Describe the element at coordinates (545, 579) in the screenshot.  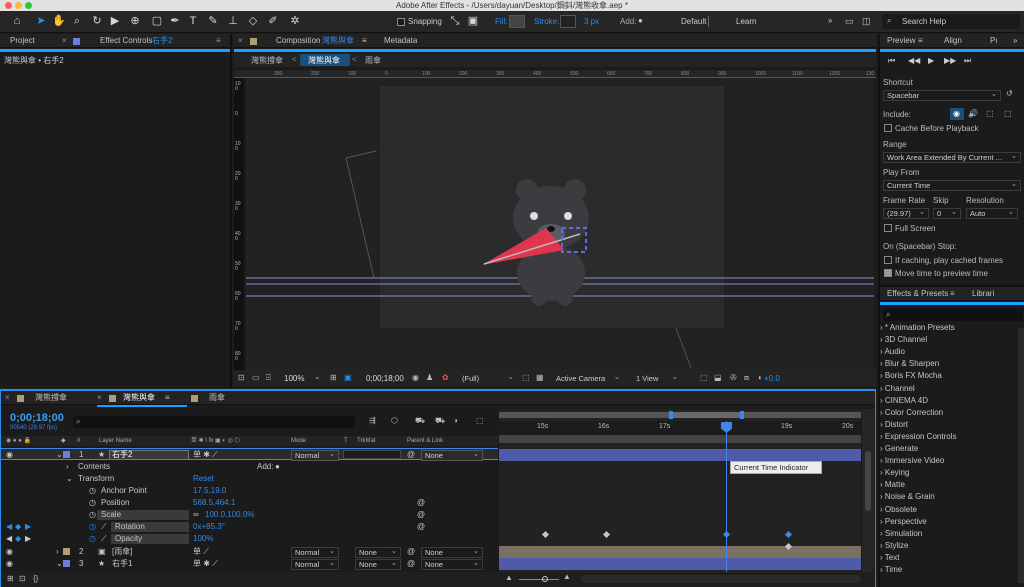
I see `timeline-zoom-handle` at that location.